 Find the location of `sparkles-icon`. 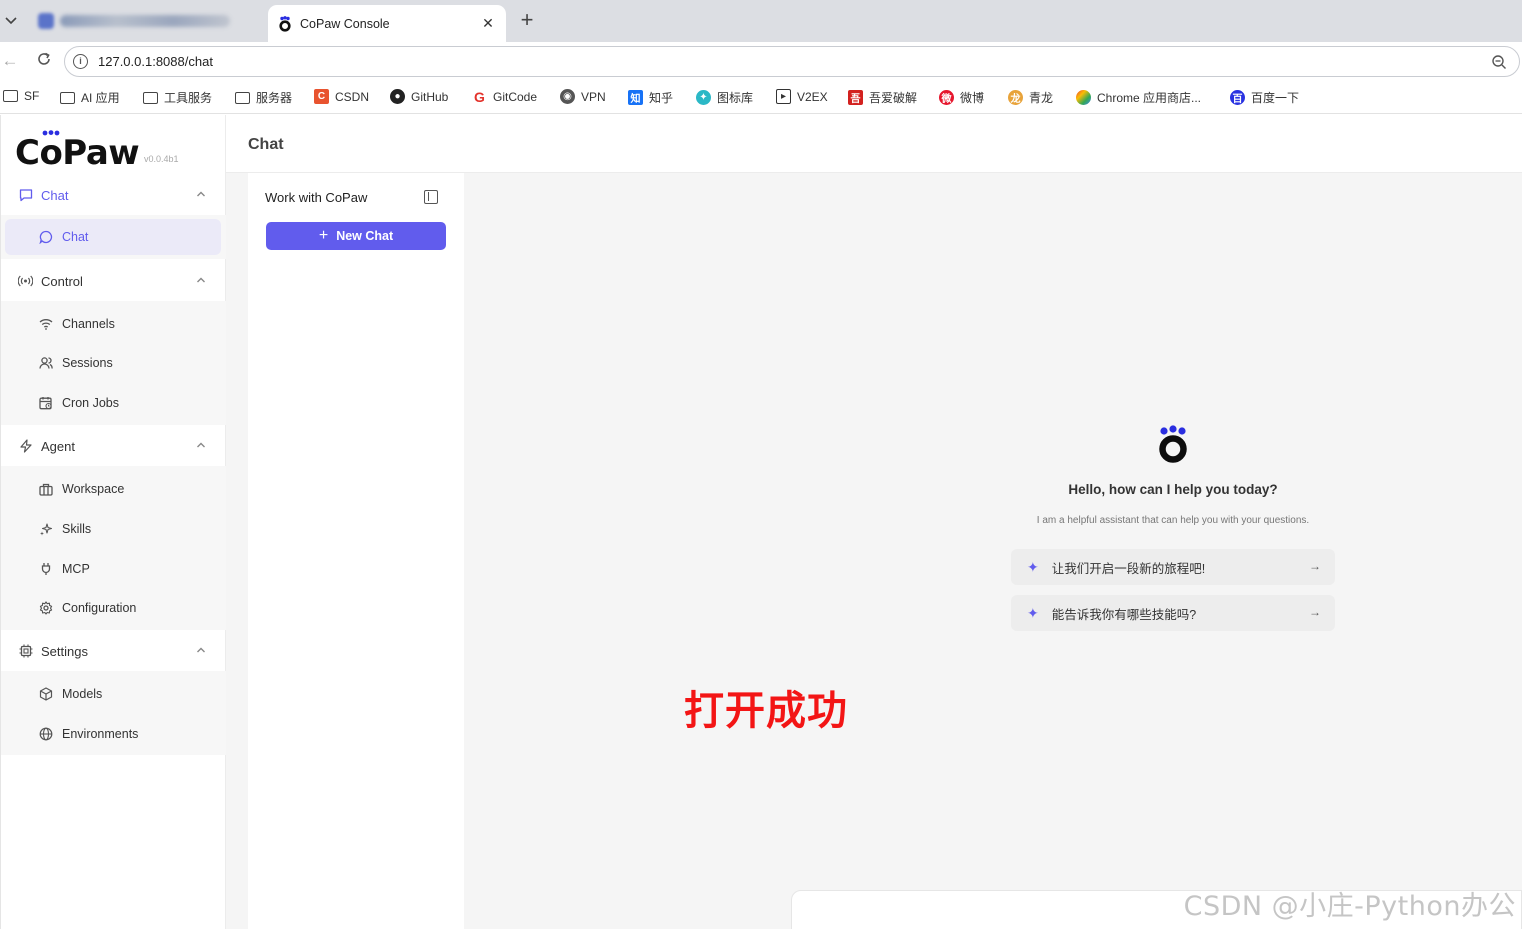

sparkles-icon is located at coordinates (46, 529).